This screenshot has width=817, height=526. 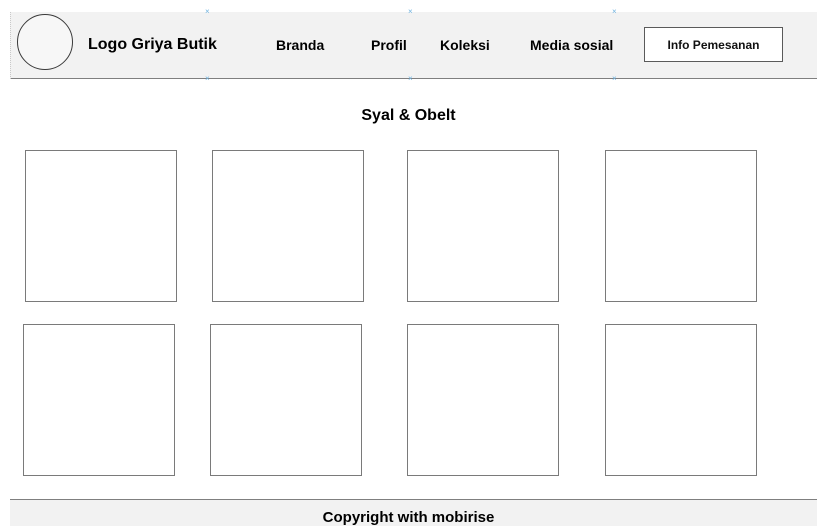 What do you see at coordinates (465, 45) in the screenshot?
I see `nav-item-koleksi: Koleksi` at bounding box center [465, 45].